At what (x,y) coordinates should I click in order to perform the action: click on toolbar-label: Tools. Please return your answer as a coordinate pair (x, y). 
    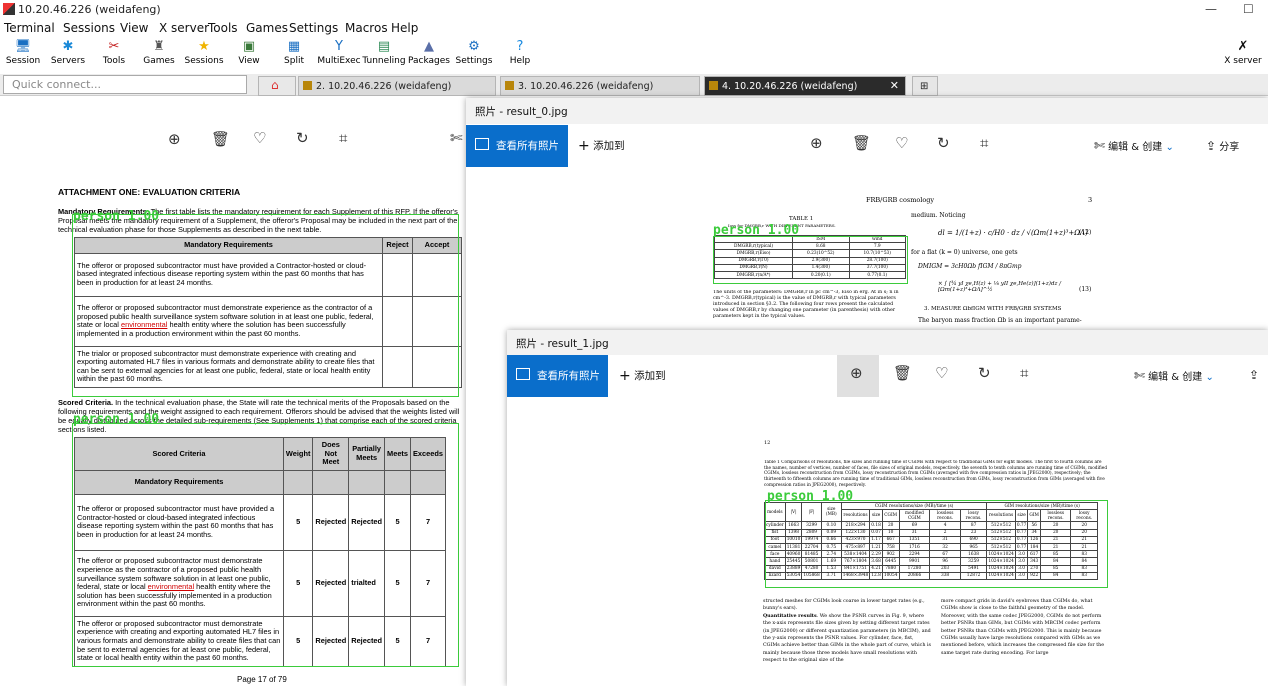
    Looking at the image, I should click on (114, 61).